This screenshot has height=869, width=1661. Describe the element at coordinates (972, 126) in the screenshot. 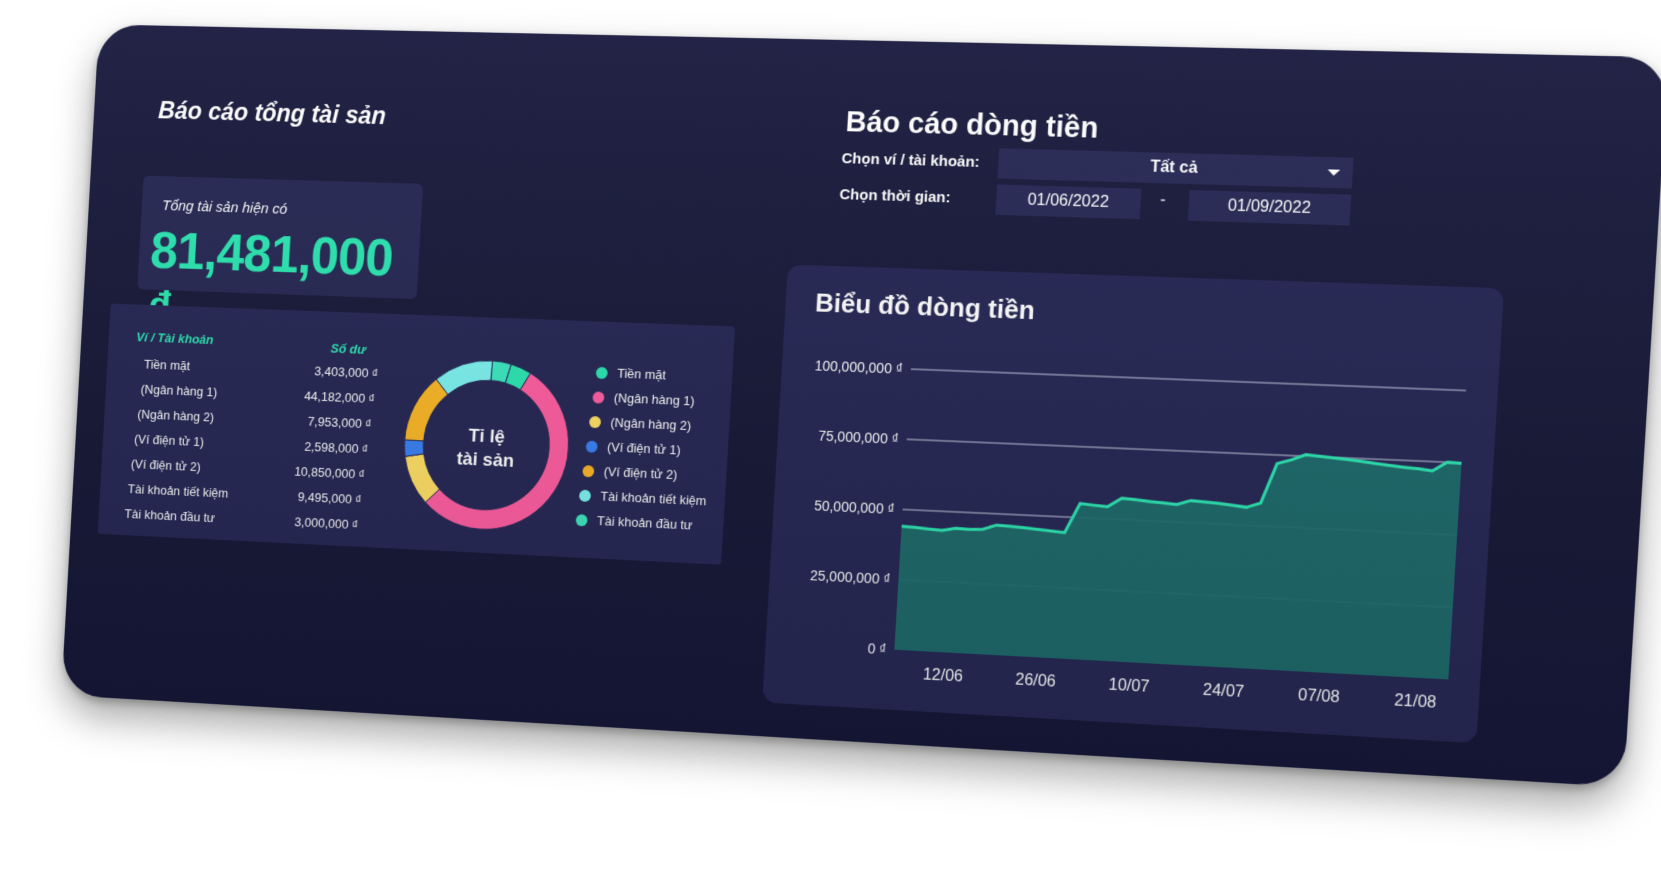

I see `cashflow-report-title: Báo cáo dòng tiền` at that location.